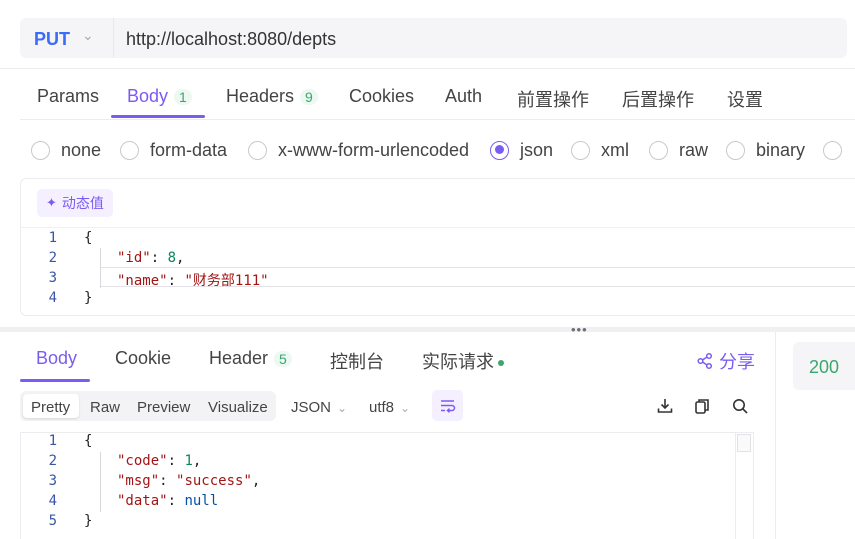  I want to click on radio-more, so click(838, 150).